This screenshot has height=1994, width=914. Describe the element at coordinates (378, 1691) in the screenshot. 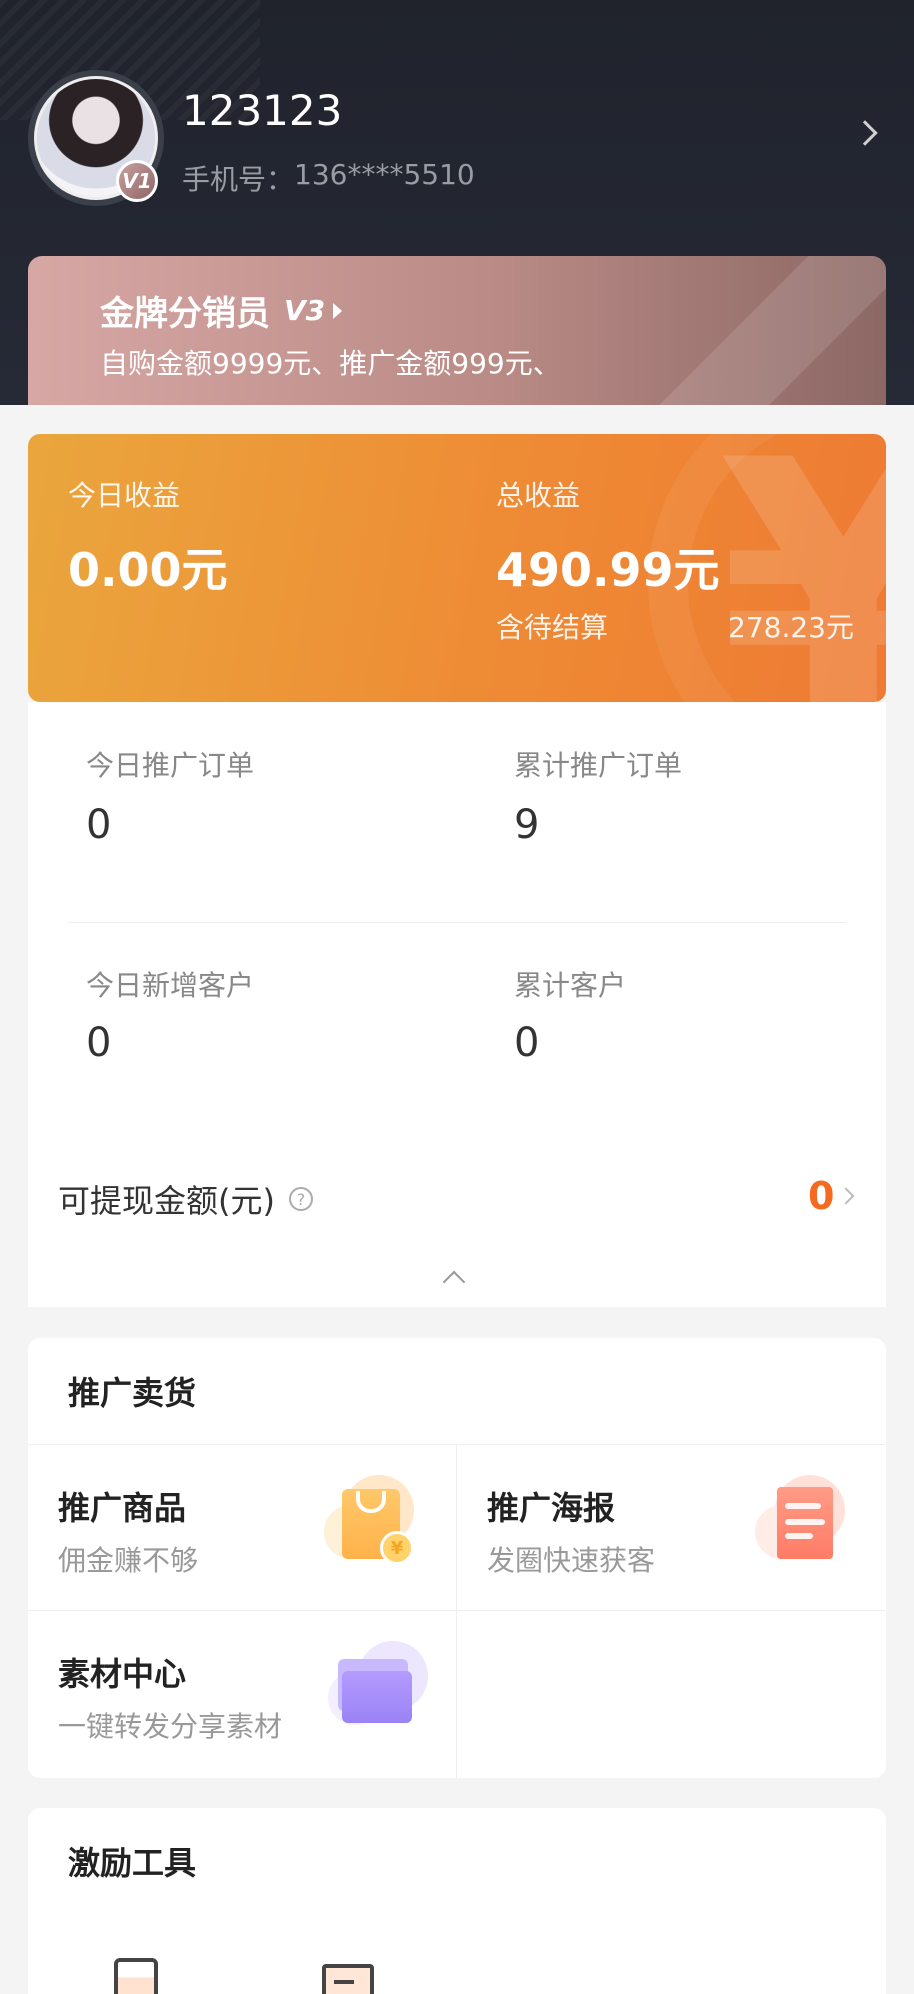

I see `folder-icon` at that location.